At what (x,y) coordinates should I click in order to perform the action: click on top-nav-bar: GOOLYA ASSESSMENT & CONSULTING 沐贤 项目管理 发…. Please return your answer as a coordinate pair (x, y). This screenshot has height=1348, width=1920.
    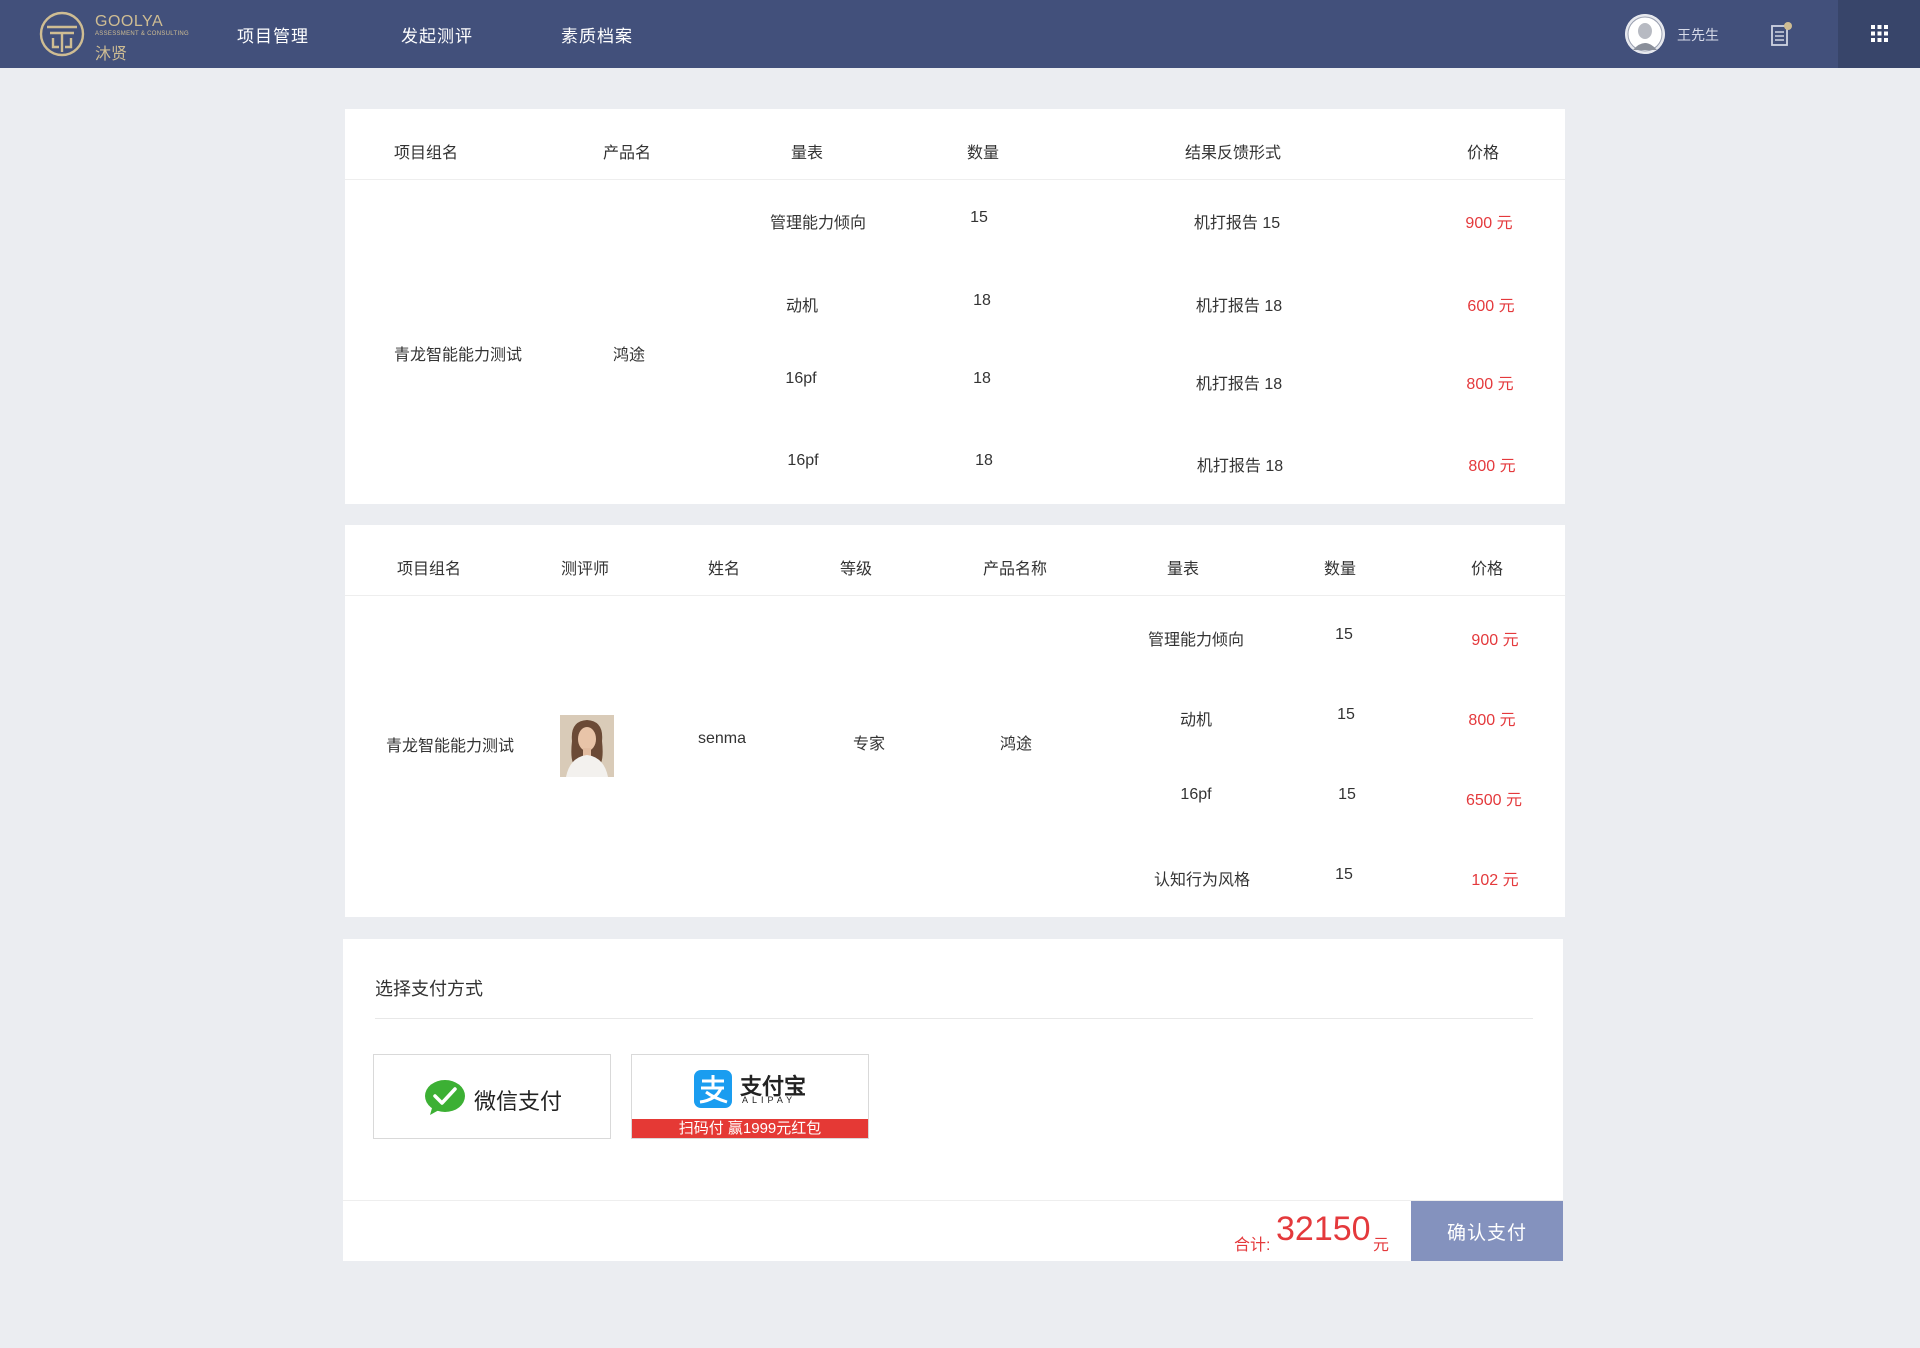
    Looking at the image, I should click on (960, 34).